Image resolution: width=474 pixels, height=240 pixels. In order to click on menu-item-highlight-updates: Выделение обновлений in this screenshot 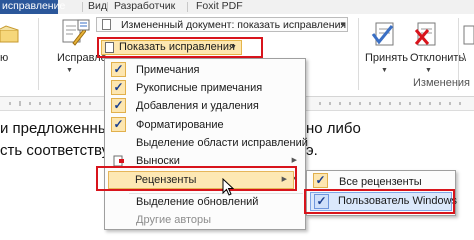, I will do `click(205, 202)`.